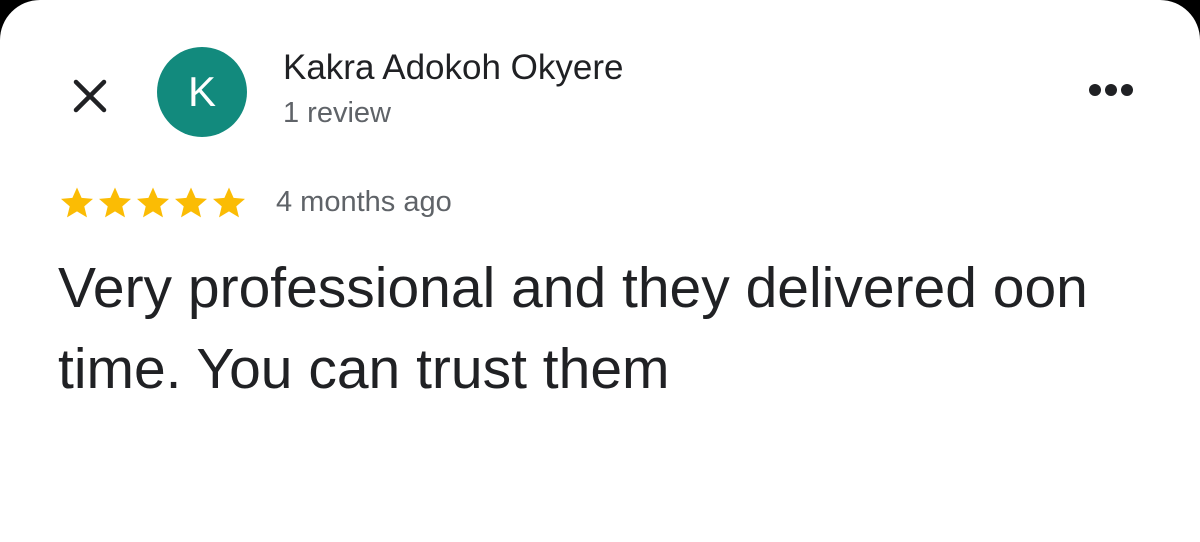 The image size is (1200, 542). What do you see at coordinates (364, 202) in the screenshot?
I see `review-time: 4 months ago` at bounding box center [364, 202].